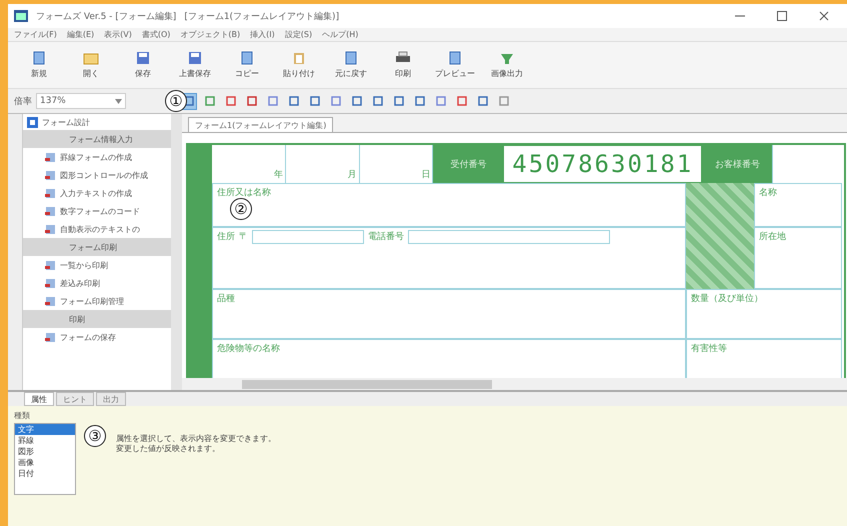 Image resolution: width=847 pixels, height=526 pixels. Describe the element at coordinates (352, 175) in the screenshot. I see `date-label: 月` at that location.